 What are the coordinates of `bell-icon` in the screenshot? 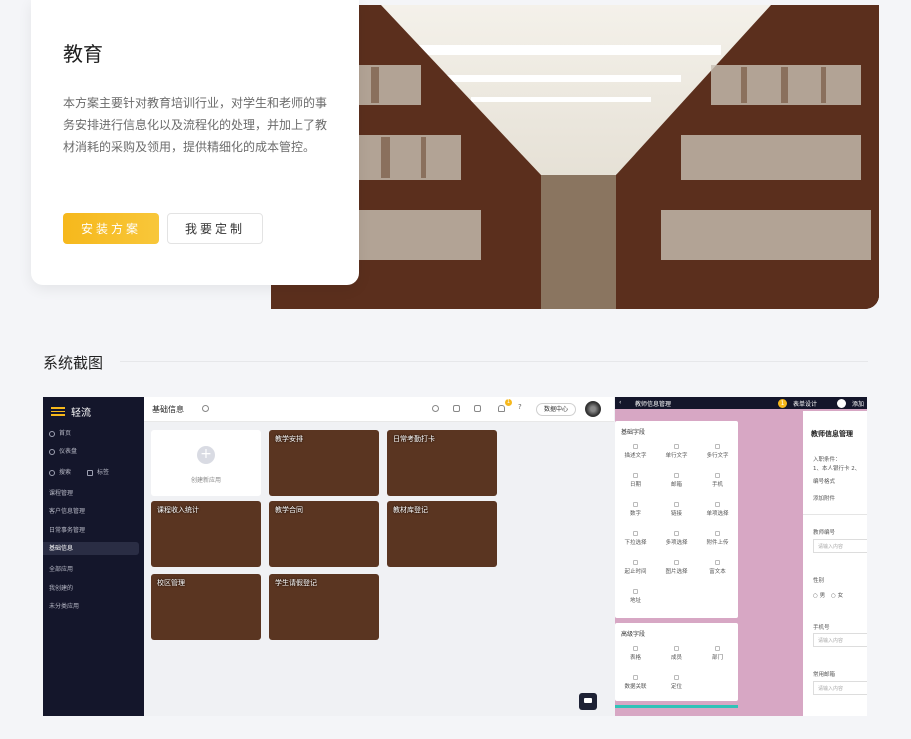 It's located at (501, 408).